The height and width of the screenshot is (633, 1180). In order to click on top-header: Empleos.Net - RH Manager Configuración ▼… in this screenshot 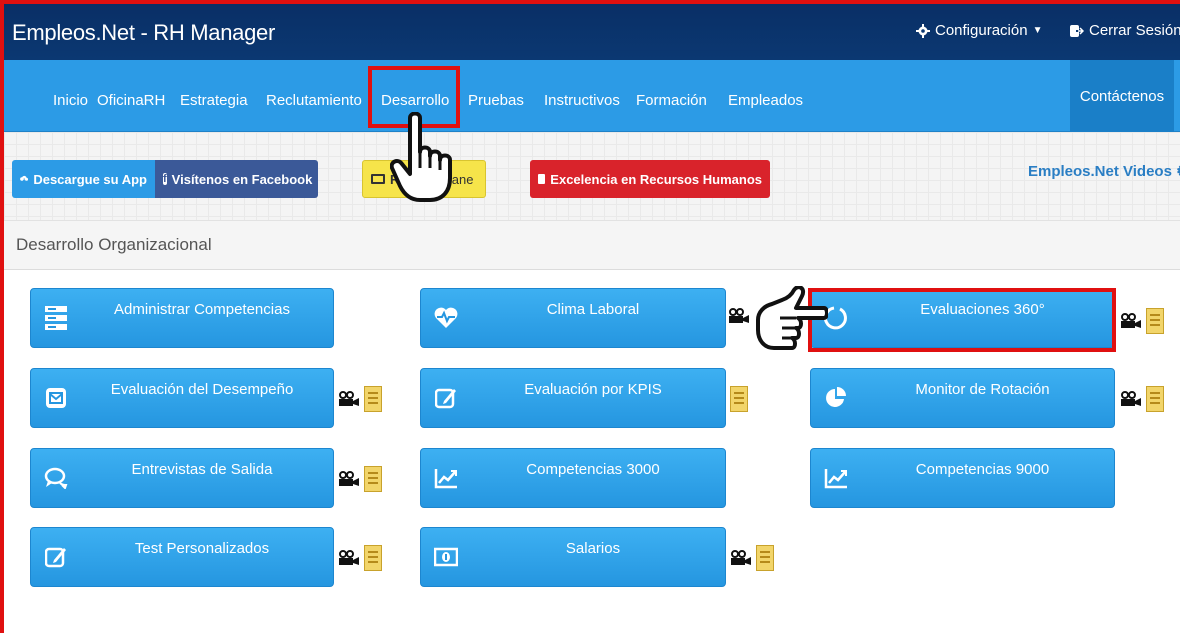, I will do `click(592, 32)`.